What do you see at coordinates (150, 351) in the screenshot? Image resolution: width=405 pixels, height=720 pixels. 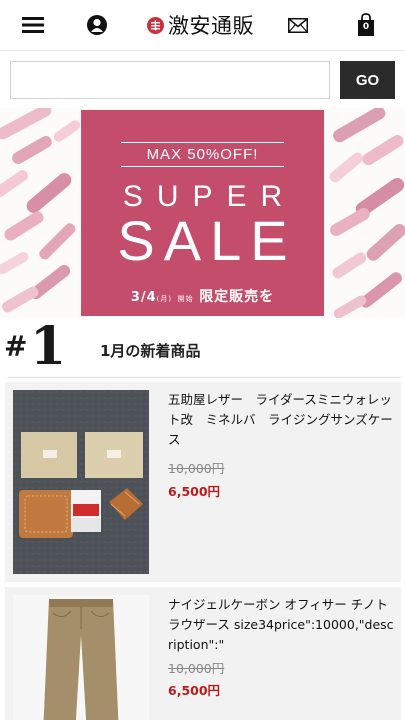 I see `ranking-title: 1月の新着商品` at bounding box center [150, 351].